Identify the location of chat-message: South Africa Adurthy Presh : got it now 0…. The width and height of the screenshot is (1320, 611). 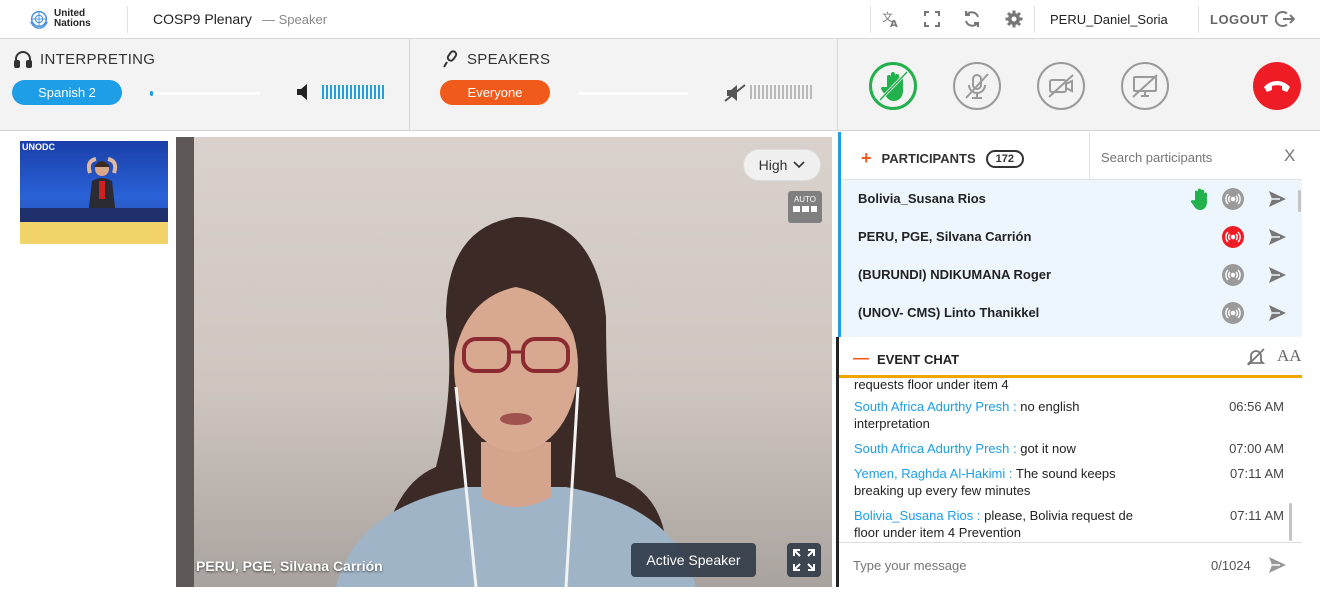
(1074, 448).